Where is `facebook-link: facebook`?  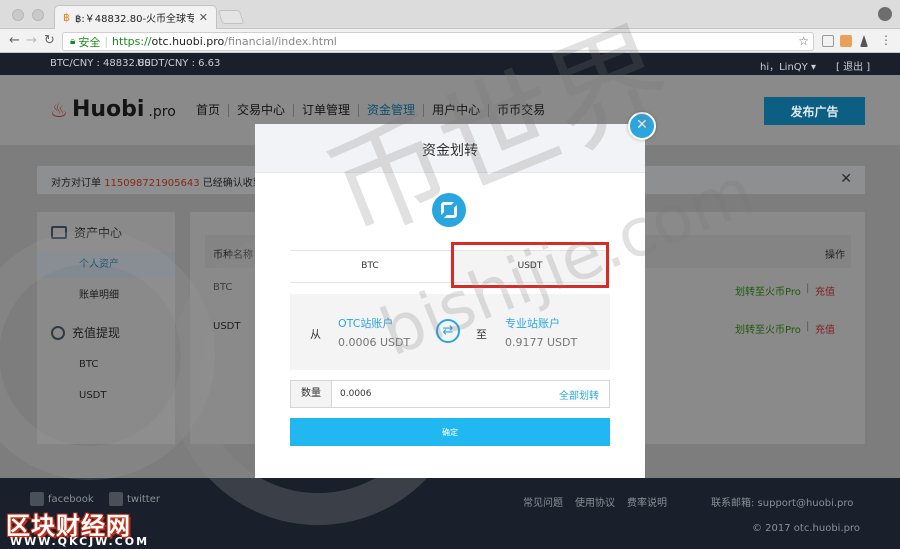
facebook-link: facebook is located at coordinates (62, 499).